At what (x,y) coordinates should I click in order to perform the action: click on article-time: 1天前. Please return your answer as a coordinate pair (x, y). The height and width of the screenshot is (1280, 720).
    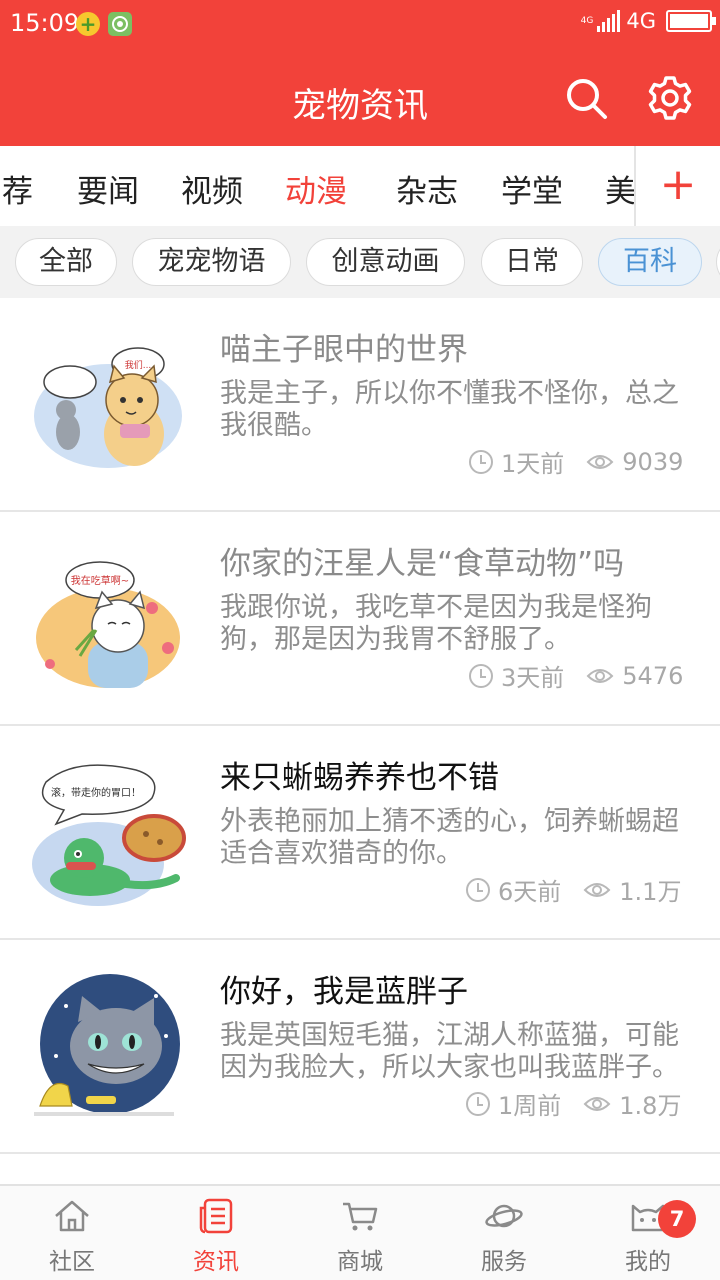
    Looking at the image, I should click on (533, 464).